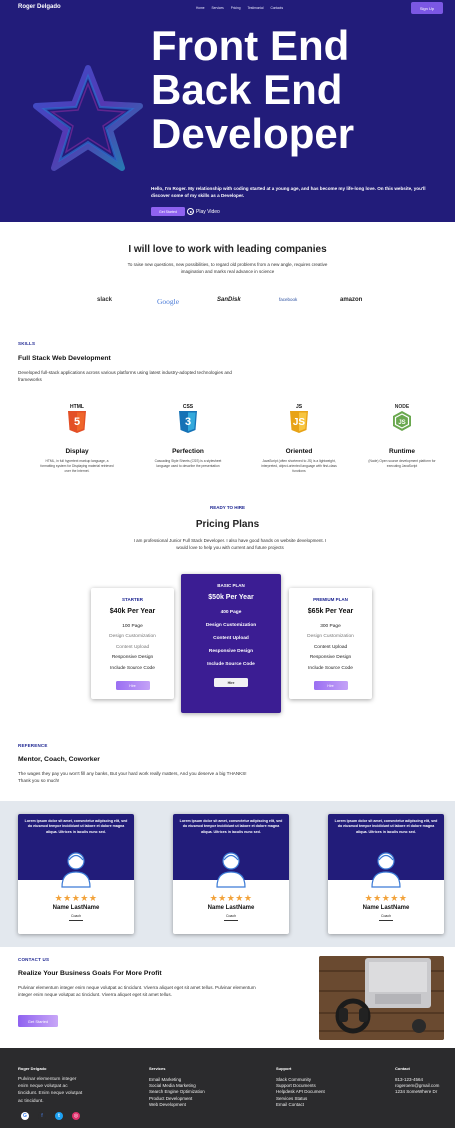  I want to click on amazon-logo: amazon, so click(351, 300).